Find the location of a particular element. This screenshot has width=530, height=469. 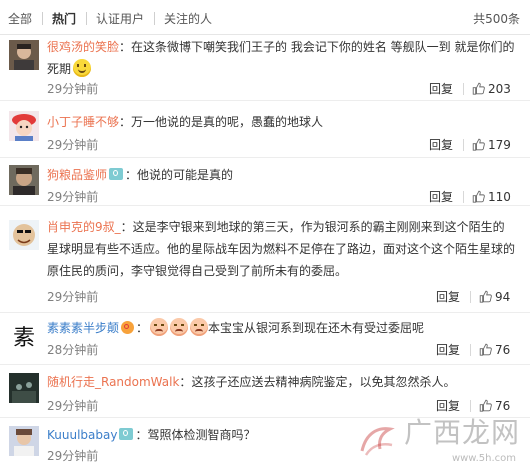

comment-username: 肖申克的9叔_ is located at coordinates (84, 227).